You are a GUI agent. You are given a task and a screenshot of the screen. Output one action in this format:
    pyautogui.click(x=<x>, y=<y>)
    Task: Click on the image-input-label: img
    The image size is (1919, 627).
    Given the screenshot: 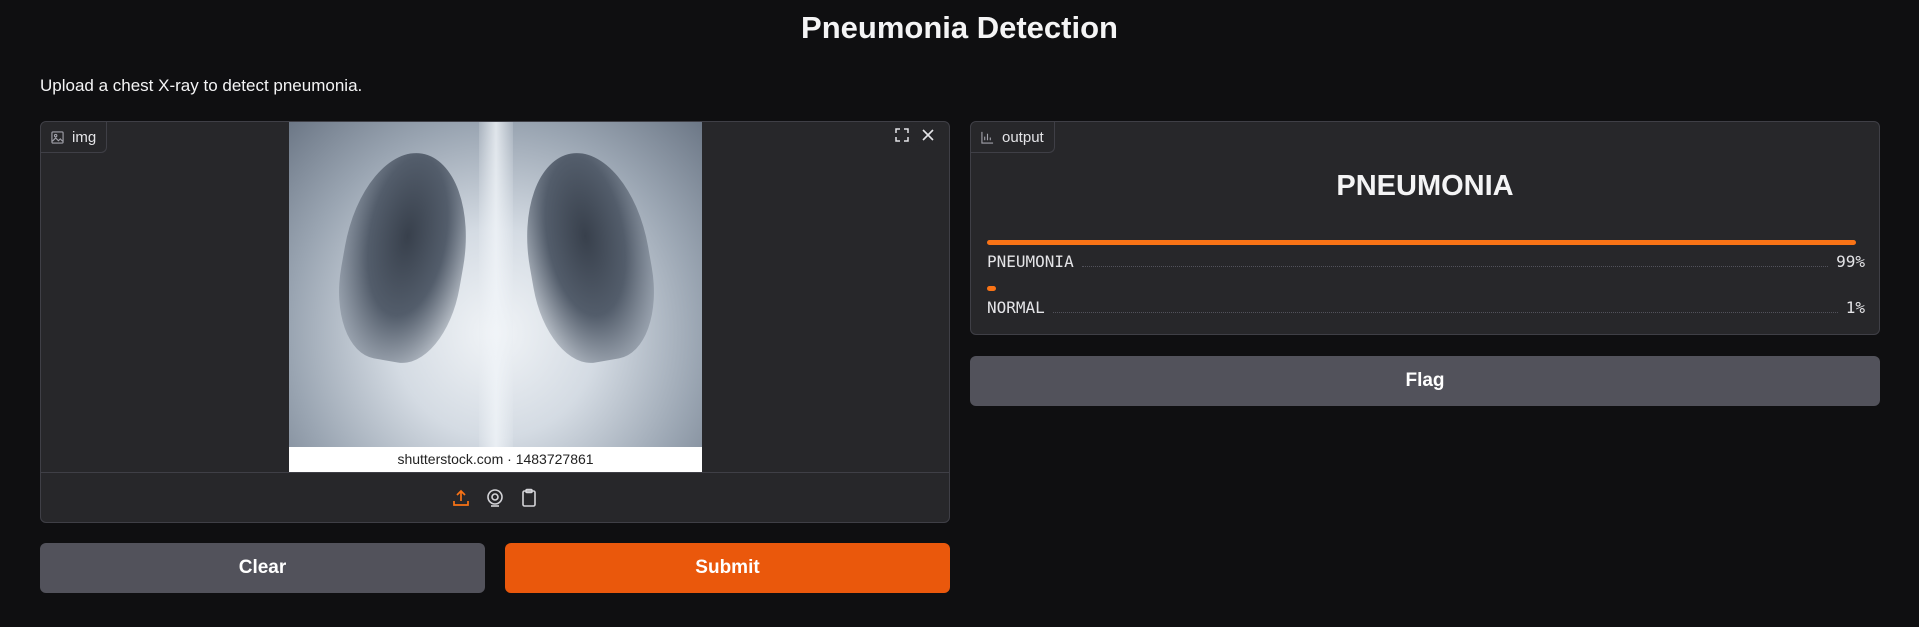 What is the action you would take?
    pyautogui.click(x=74, y=137)
    